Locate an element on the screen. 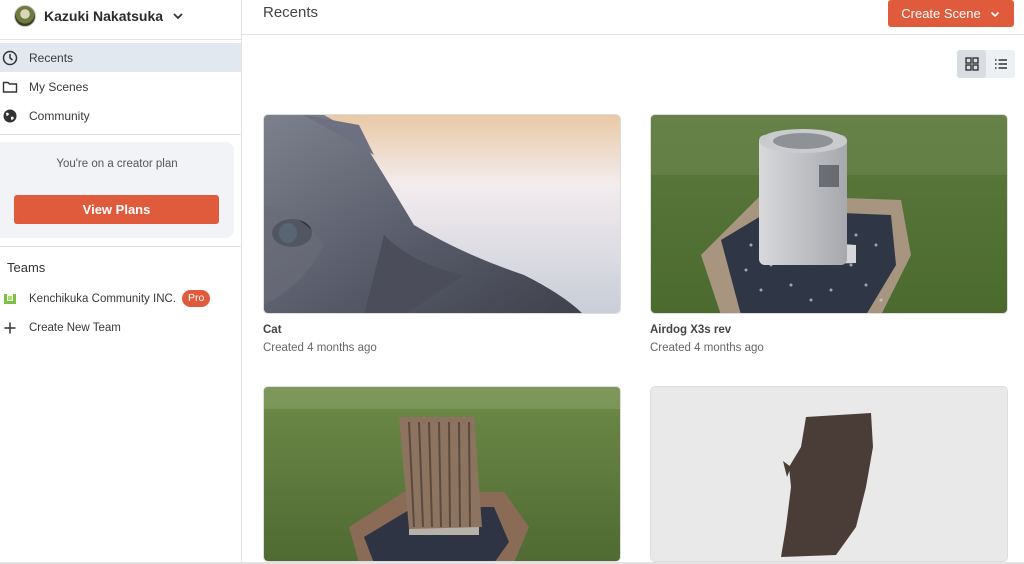  plan-panel: You're on a creator plan View Plans is located at coordinates (117, 190).